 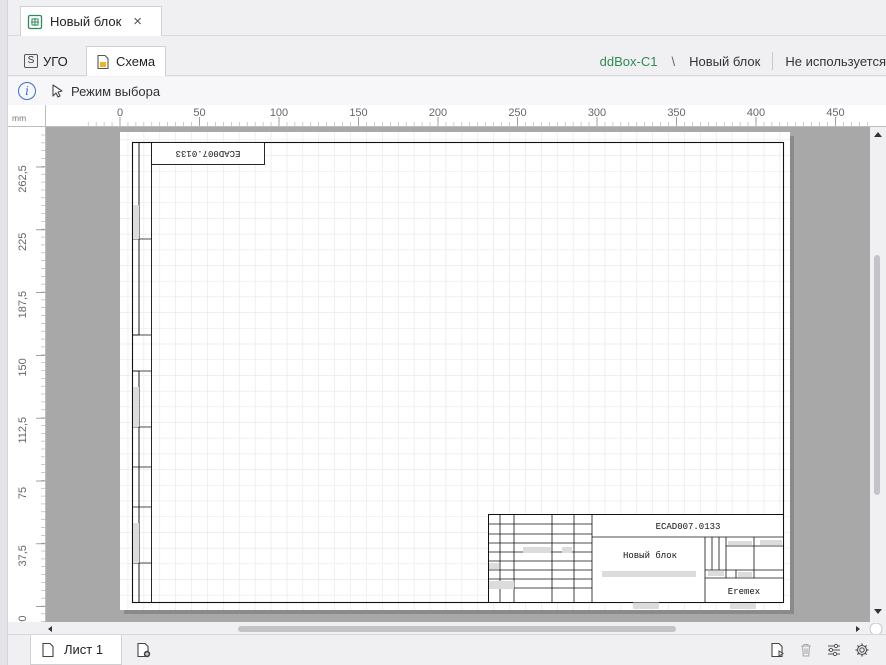 What do you see at coordinates (457, 629) in the screenshot?
I see `horizontal-scroll-thumb` at bounding box center [457, 629].